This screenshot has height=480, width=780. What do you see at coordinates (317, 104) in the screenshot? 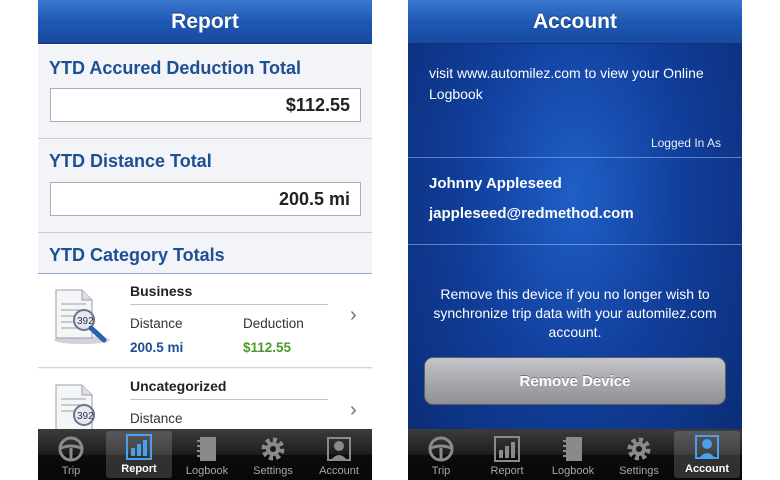
I see `accrued-total-value: $112.55` at bounding box center [317, 104].